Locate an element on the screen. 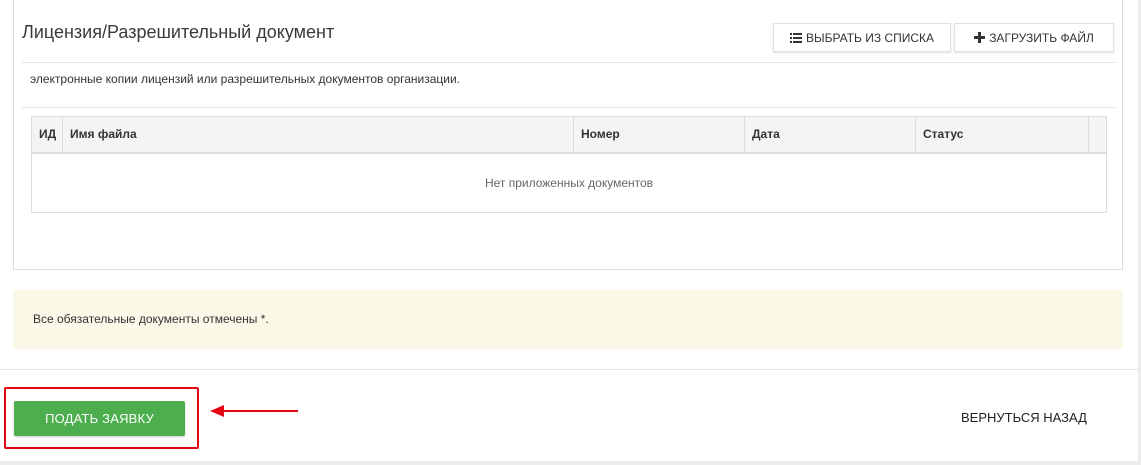  select-from-list-label: ВЫБРАТЬ ИЗ СПИСКА is located at coordinates (870, 37).